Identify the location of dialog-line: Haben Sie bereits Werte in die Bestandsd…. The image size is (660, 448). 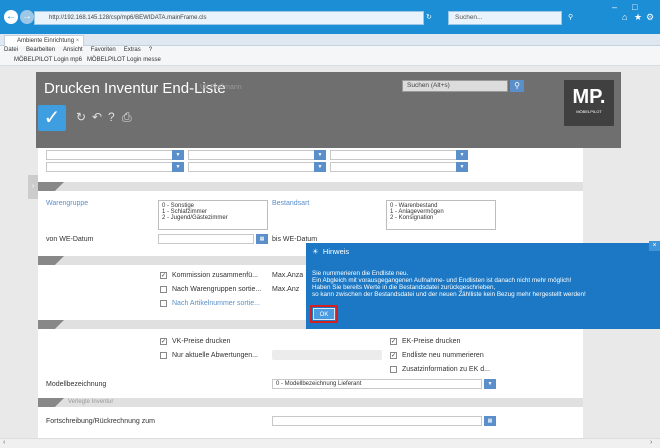
(404, 287).